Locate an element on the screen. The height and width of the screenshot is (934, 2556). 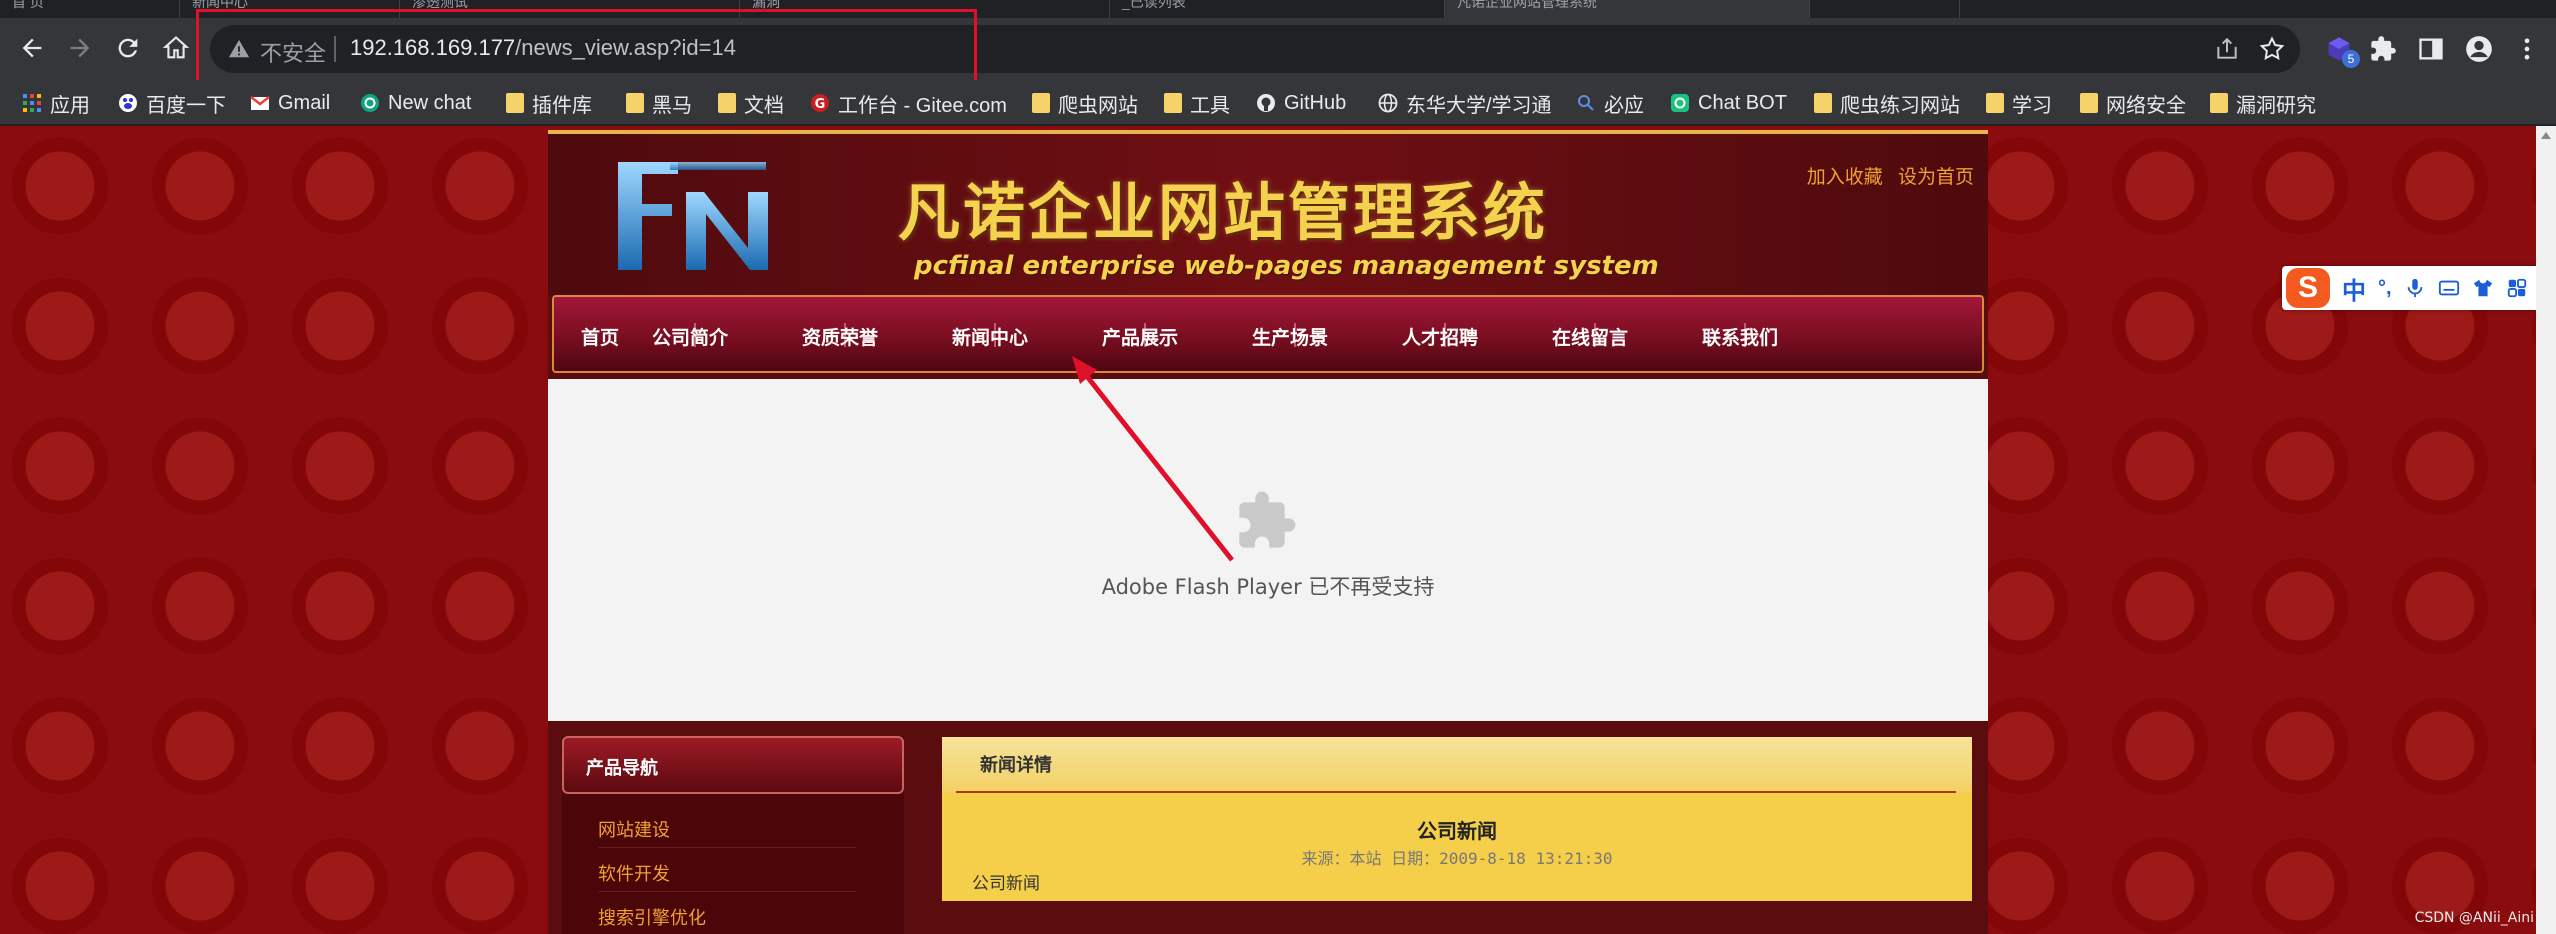
skin-shirt-icon is located at coordinates (2483, 288).